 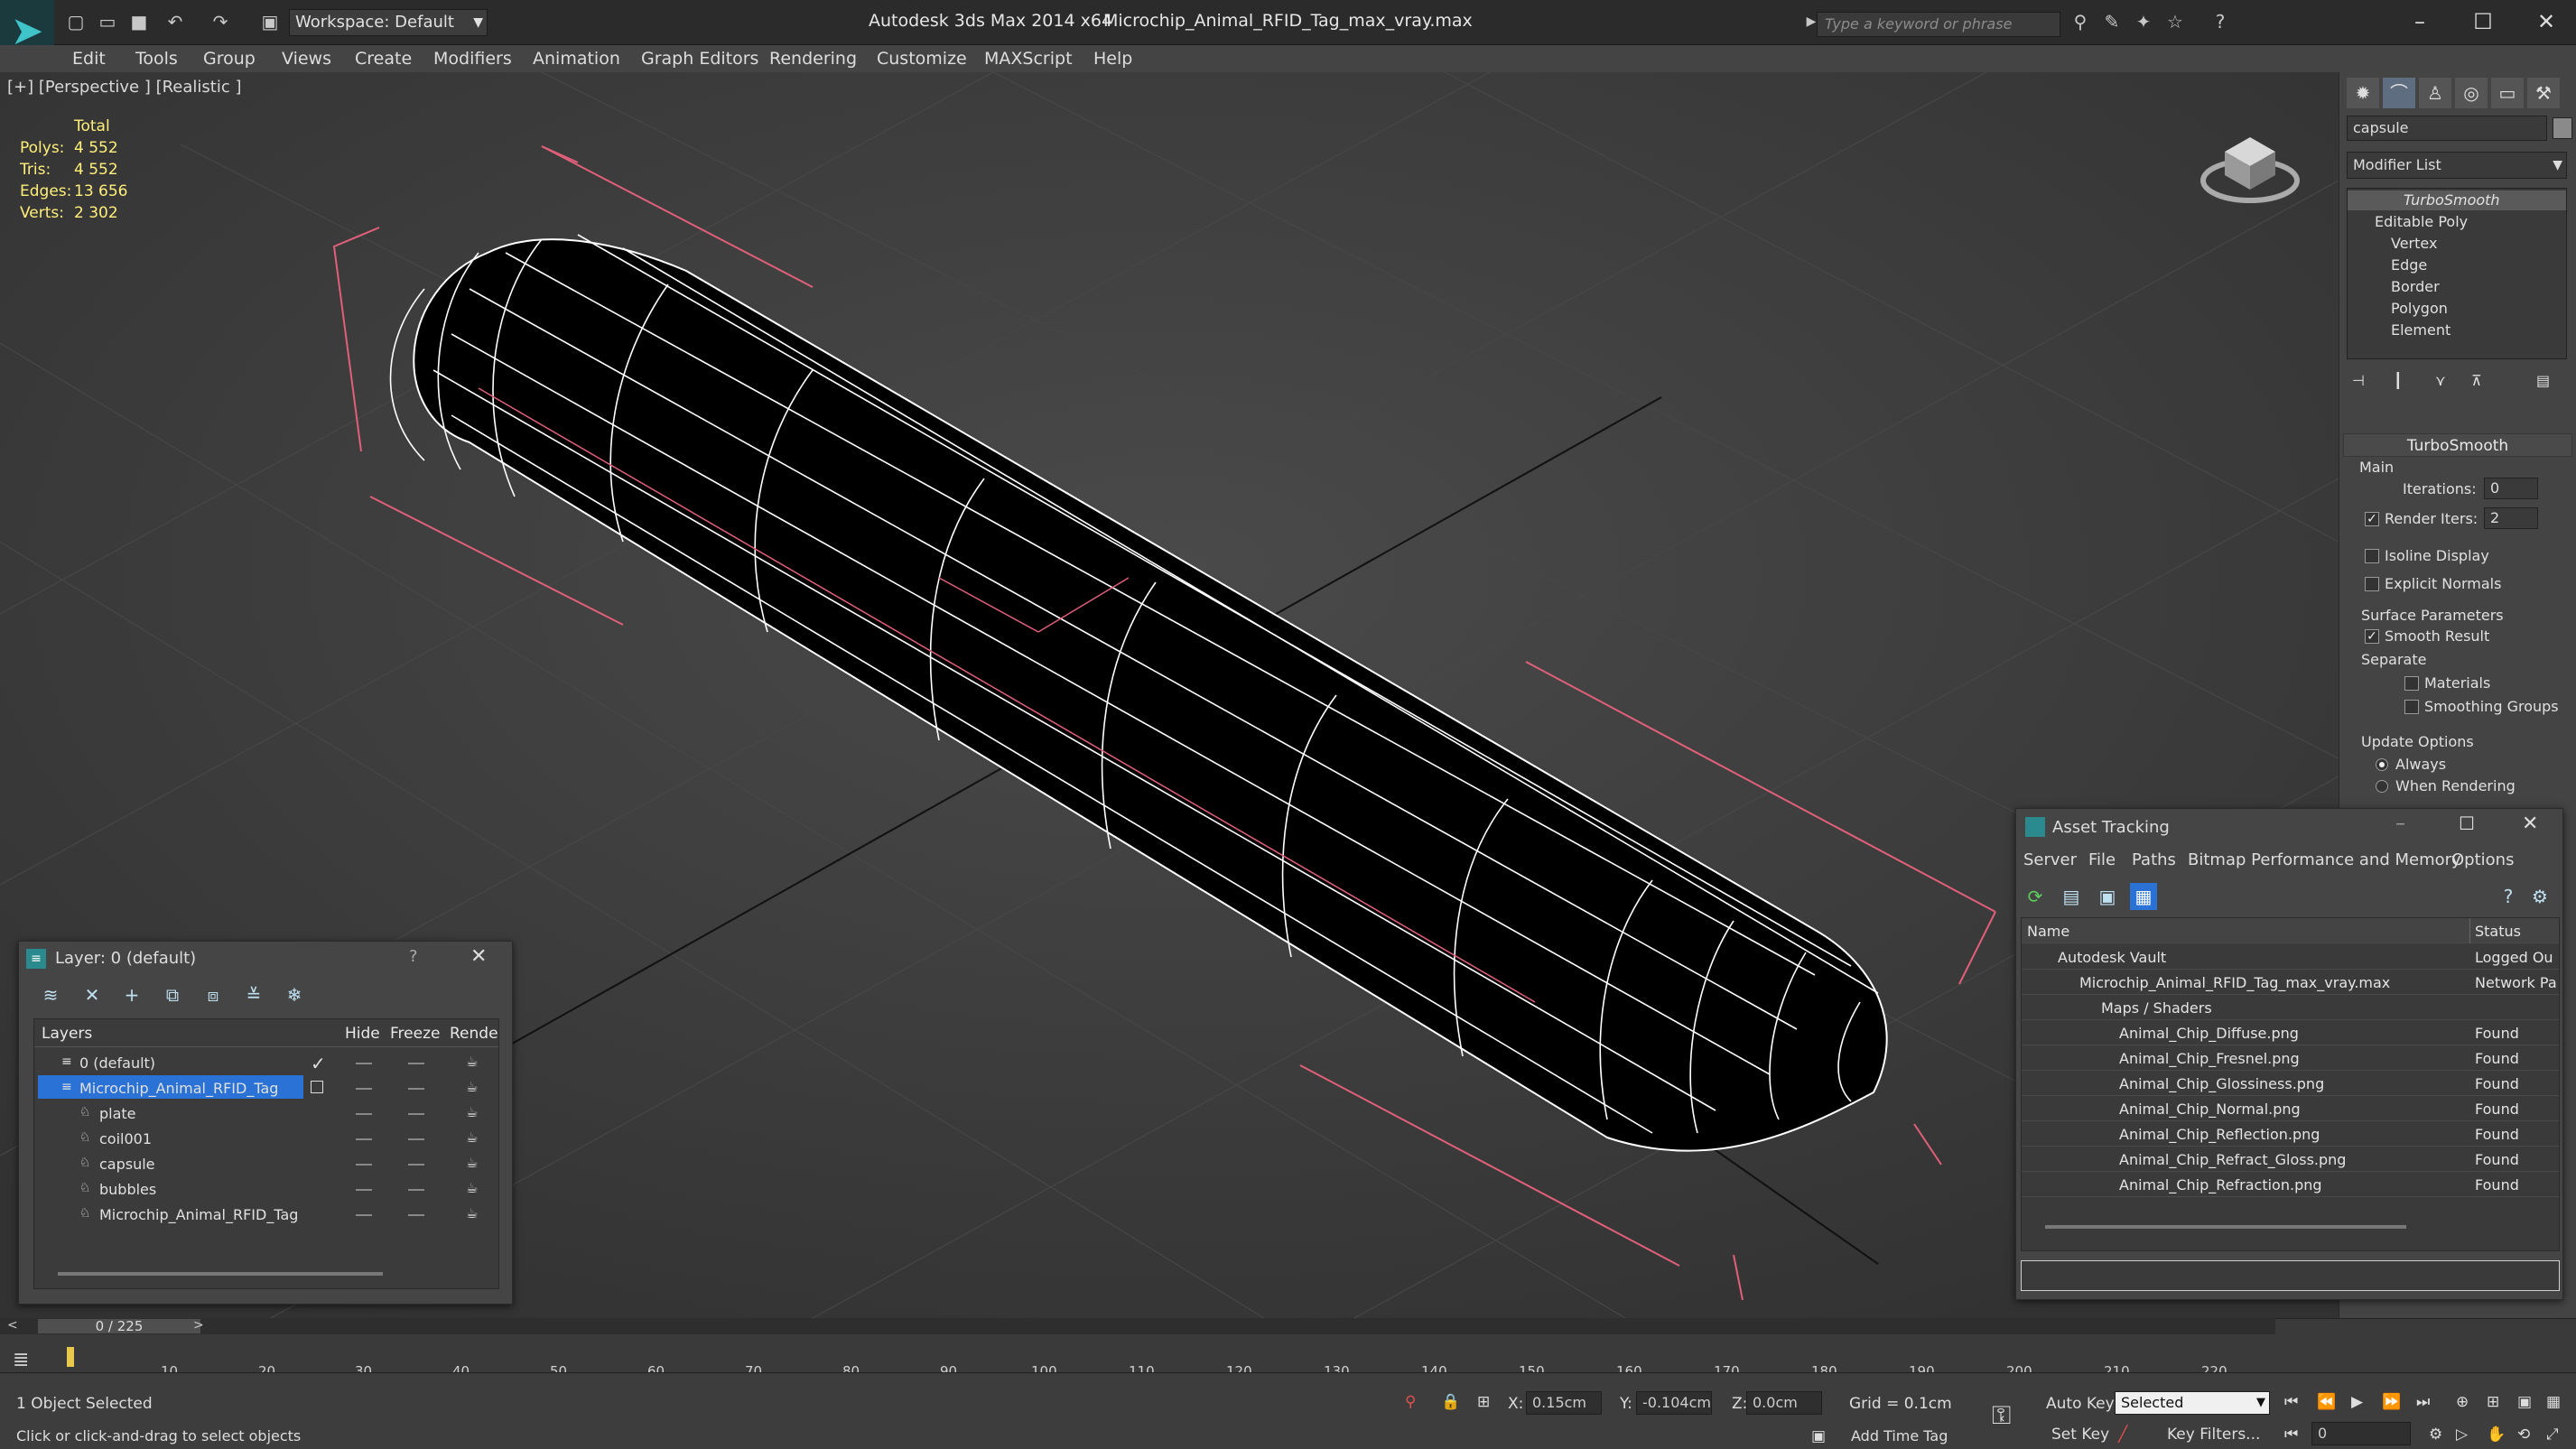 What do you see at coordinates (2372, 556) in the screenshot?
I see `isoline-display-checkbox` at bounding box center [2372, 556].